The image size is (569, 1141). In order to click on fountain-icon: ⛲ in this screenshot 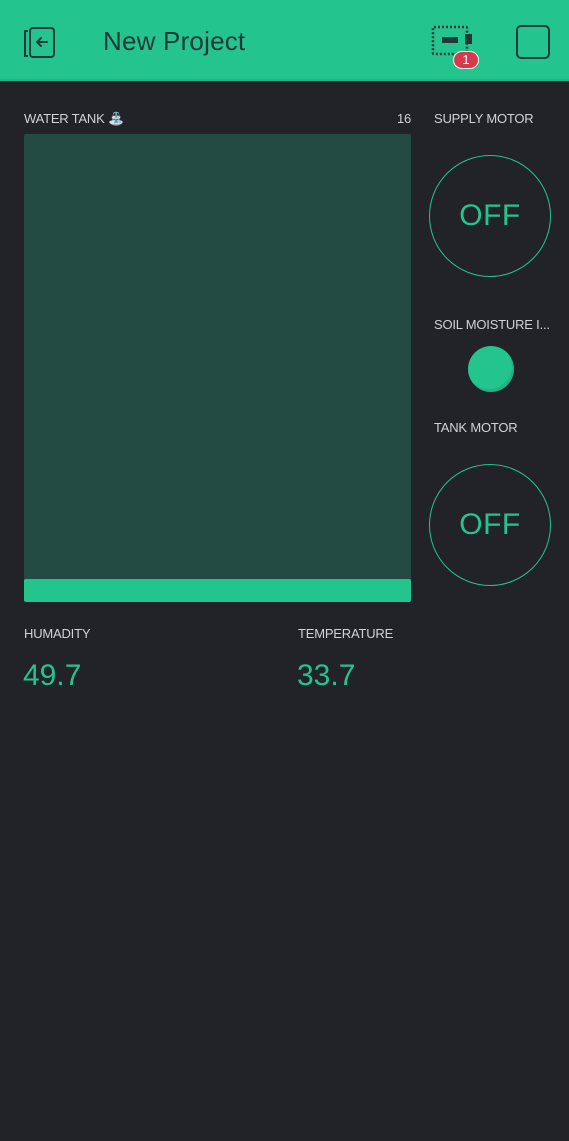, I will do `click(116, 118)`.